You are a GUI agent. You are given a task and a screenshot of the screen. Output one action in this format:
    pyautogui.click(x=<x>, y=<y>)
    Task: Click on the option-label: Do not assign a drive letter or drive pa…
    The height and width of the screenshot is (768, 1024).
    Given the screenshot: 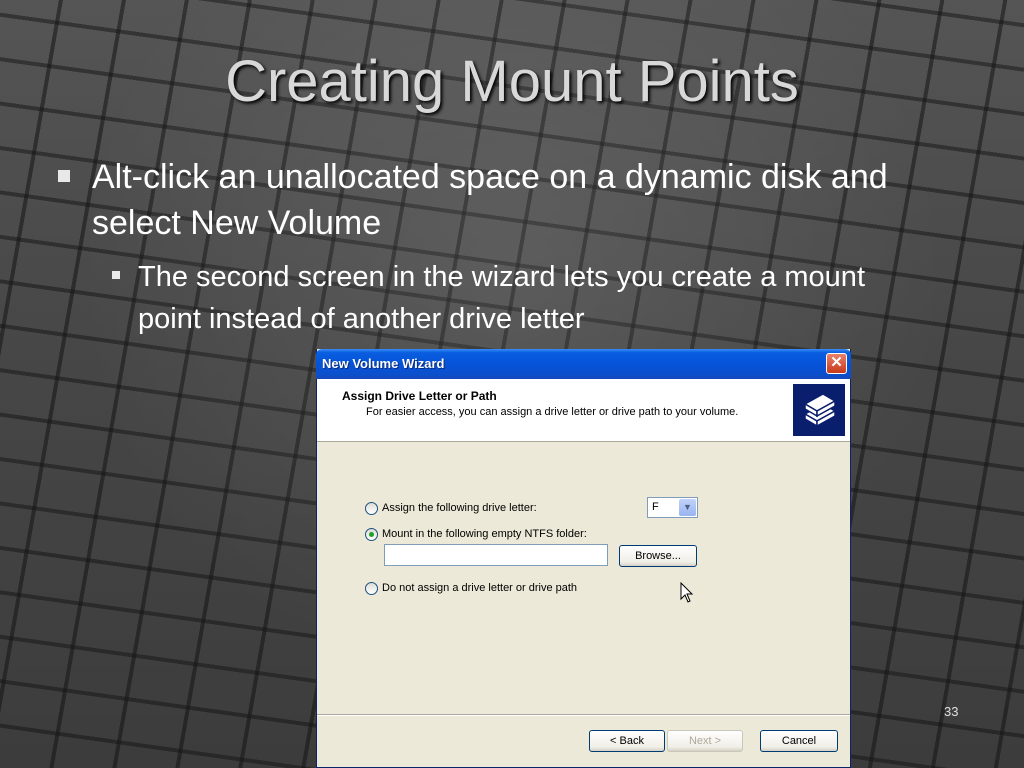 What is the action you would take?
    pyautogui.click(x=480, y=588)
    